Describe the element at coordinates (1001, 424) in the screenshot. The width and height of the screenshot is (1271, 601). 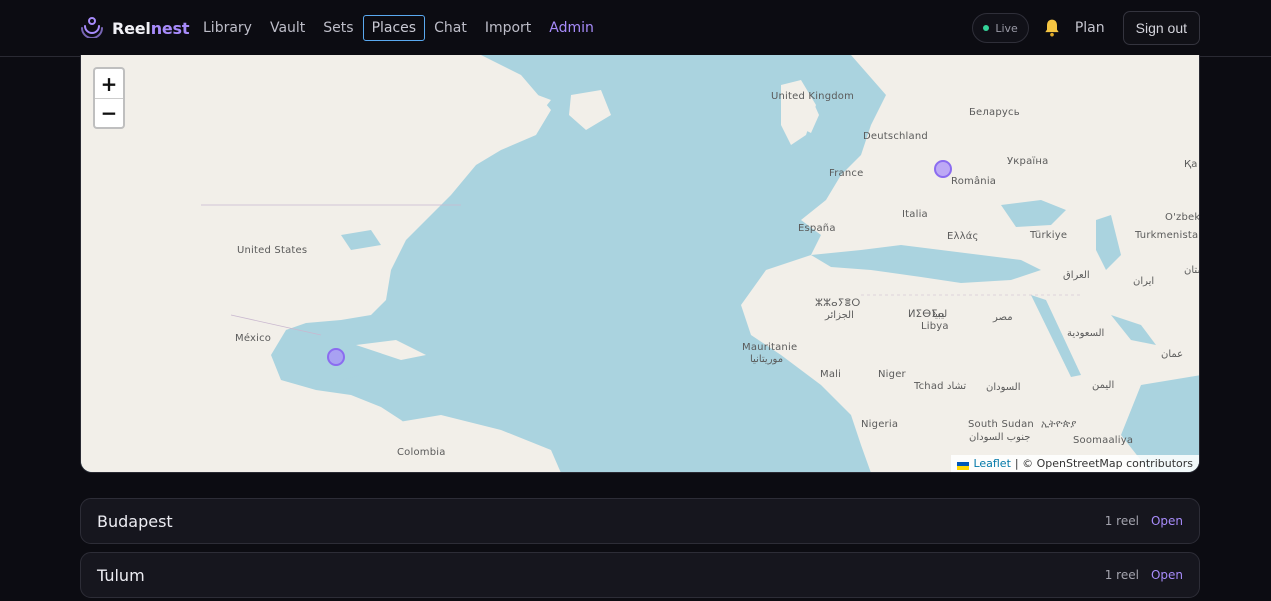
I see `map-label-south-sudan: South Sudan` at that location.